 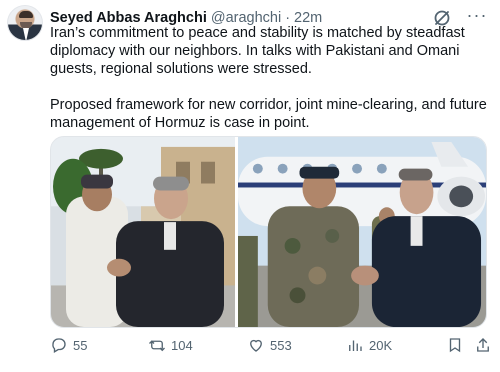 What do you see at coordinates (68, 345) in the screenshot?
I see `reply-button: 55` at bounding box center [68, 345].